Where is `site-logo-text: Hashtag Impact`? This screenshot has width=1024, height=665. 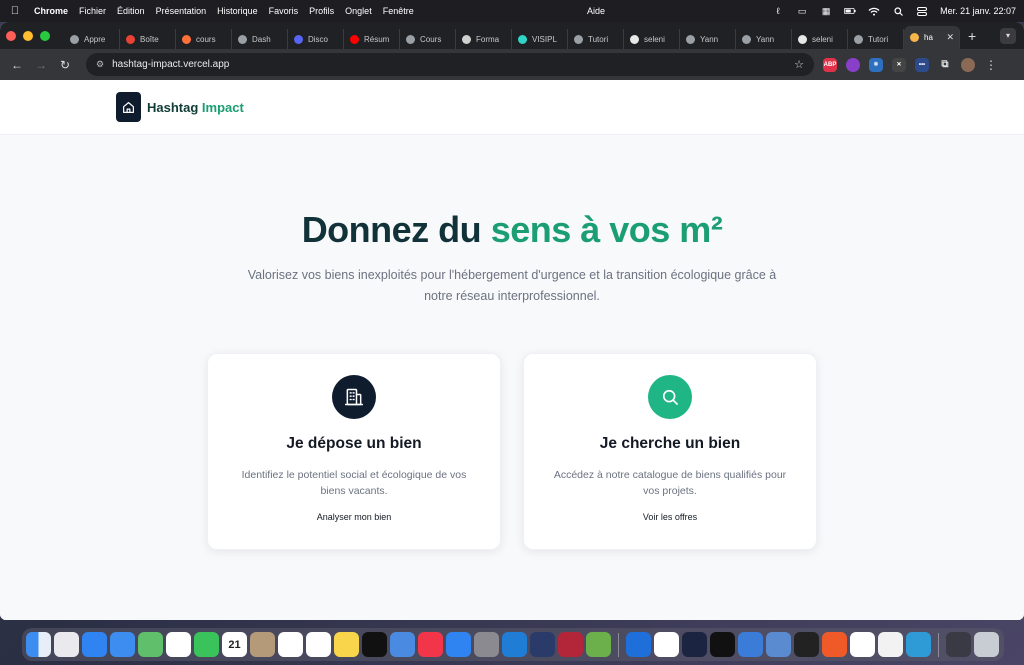 site-logo-text: Hashtag Impact is located at coordinates (195, 107).